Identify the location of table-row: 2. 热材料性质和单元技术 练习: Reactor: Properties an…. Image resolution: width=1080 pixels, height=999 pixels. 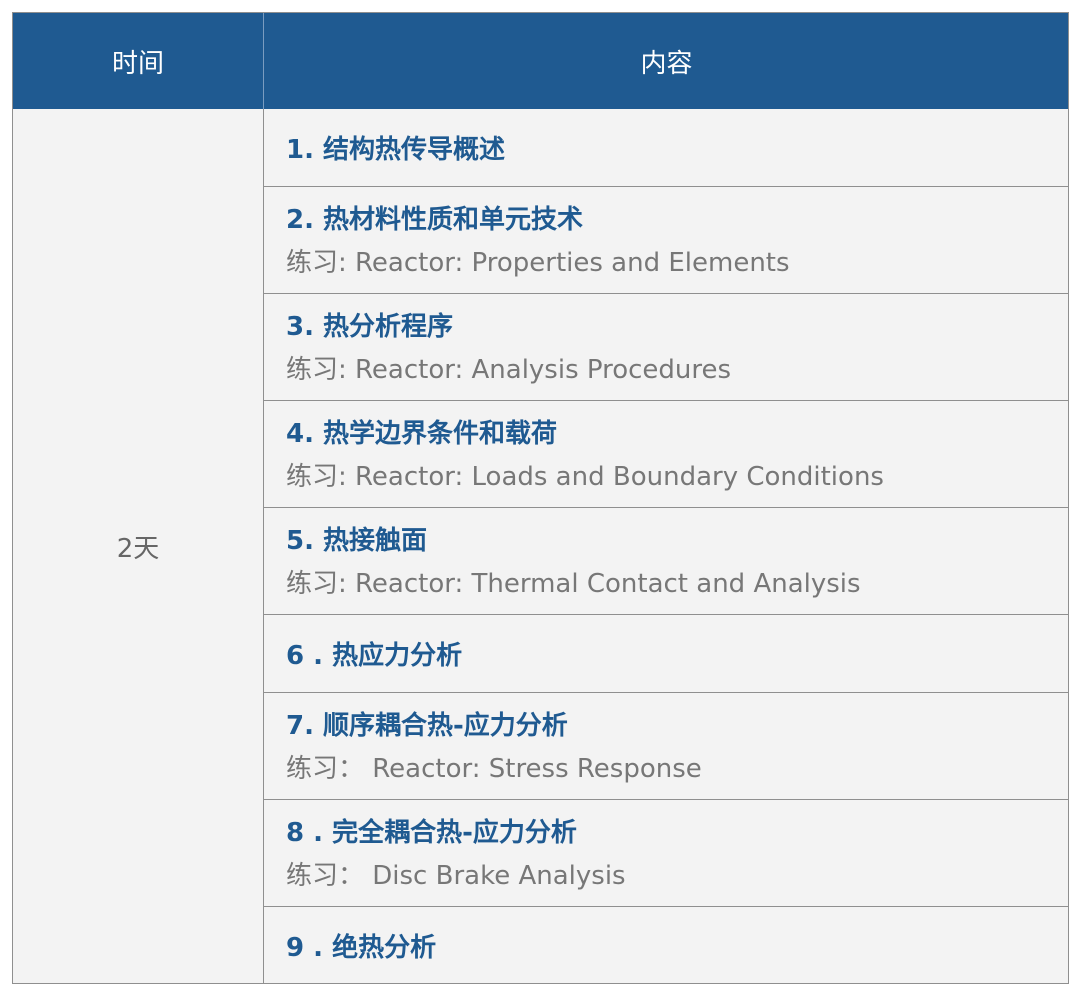
(666, 240).